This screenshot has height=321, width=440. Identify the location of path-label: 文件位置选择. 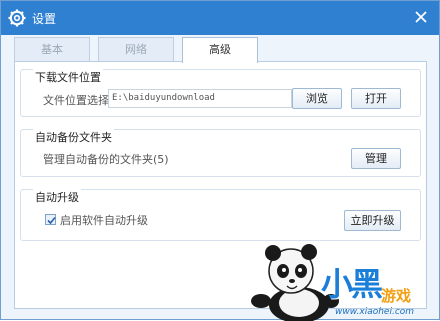
(76, 100).